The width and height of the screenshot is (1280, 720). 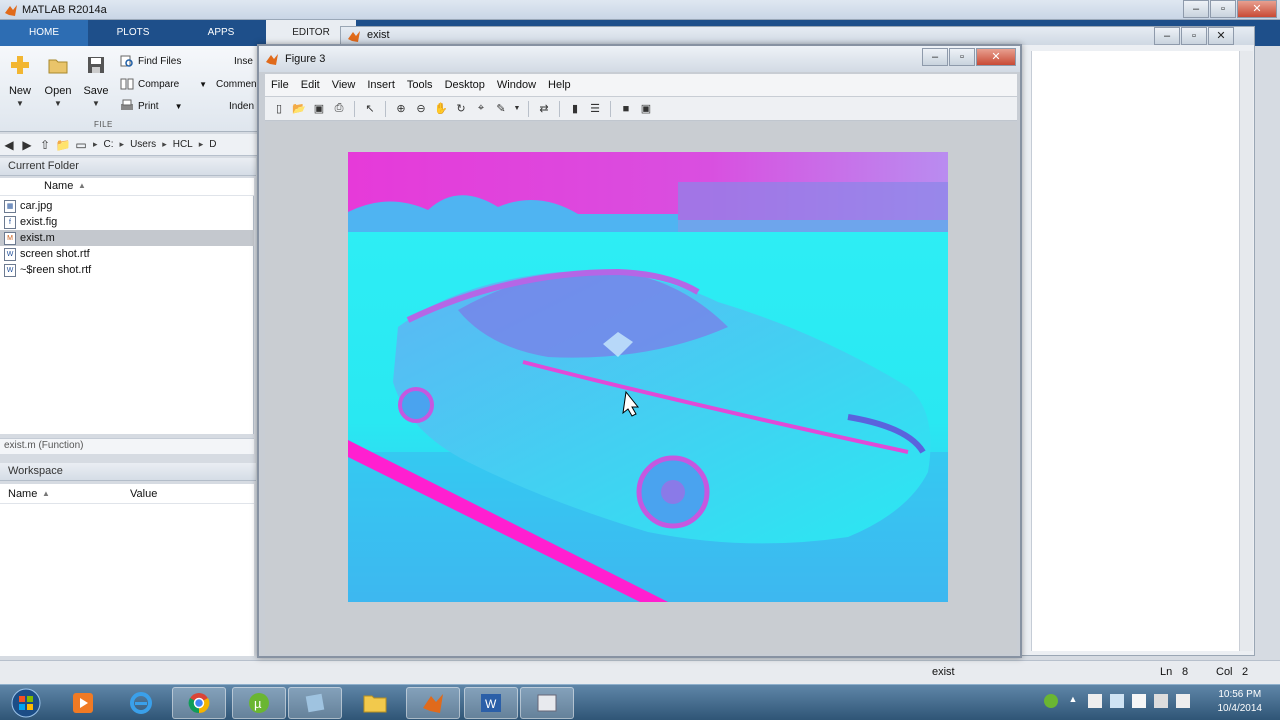 What do you see at coordinates (20, 81) in the screenshot?
I see `new-button: New ▼` at bounding box center [20, 81].